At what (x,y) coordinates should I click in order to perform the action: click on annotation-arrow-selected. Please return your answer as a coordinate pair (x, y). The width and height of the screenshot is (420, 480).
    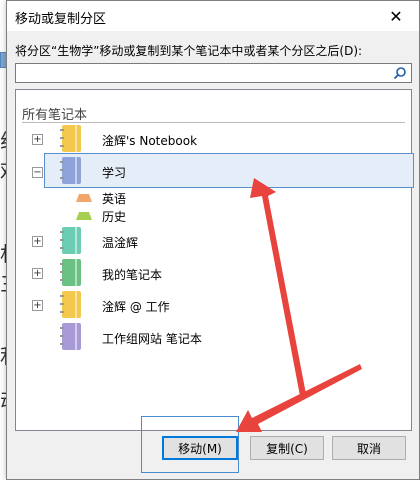
    Looking at the image, I should click on (278, 287).